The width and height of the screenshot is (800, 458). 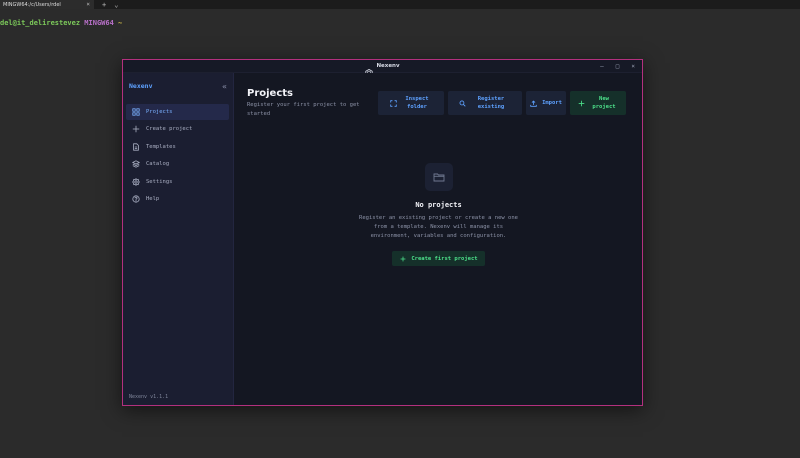 What do you see at coordinates (552, 102) in the screenshot?
I see `import-label: Import` at bounding box center [552, 102].